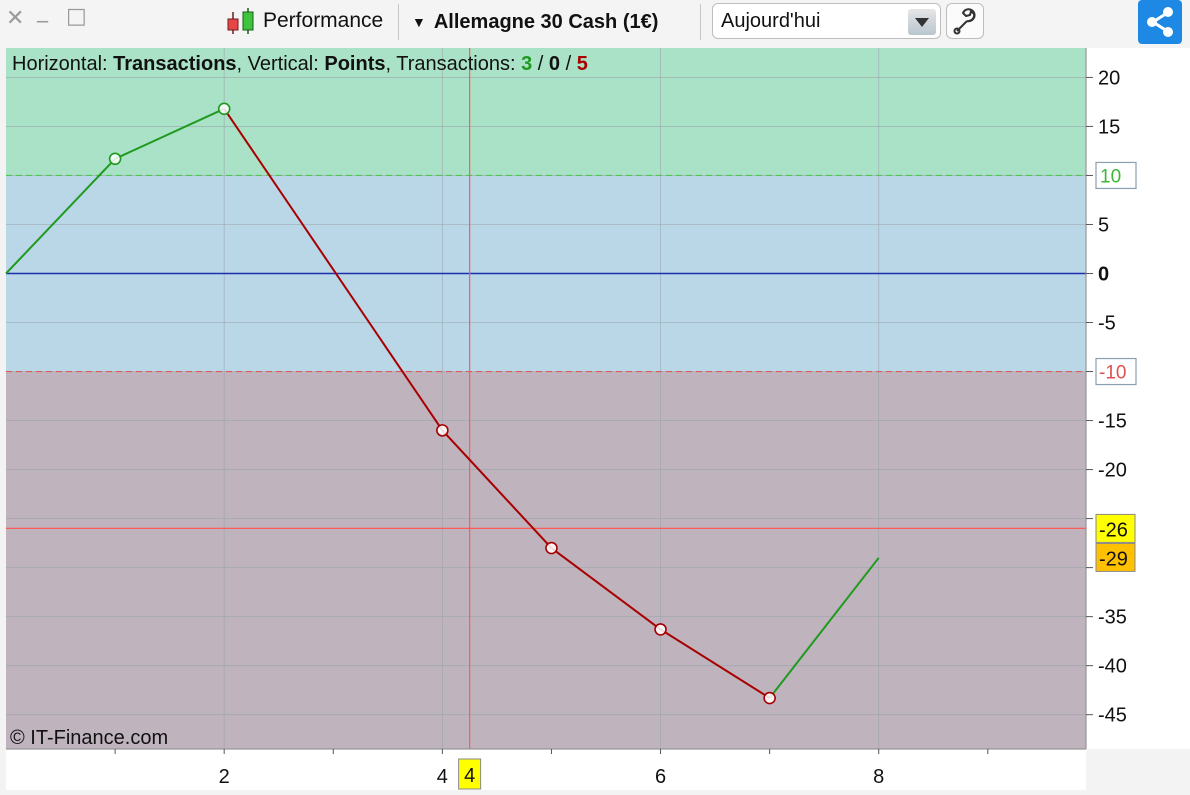 The image size is (1190, 795). What do you see at coordinates (1103, 225) in the screenshot?
I see `y-tick-label: 5` at bounding box center [1103, 225].